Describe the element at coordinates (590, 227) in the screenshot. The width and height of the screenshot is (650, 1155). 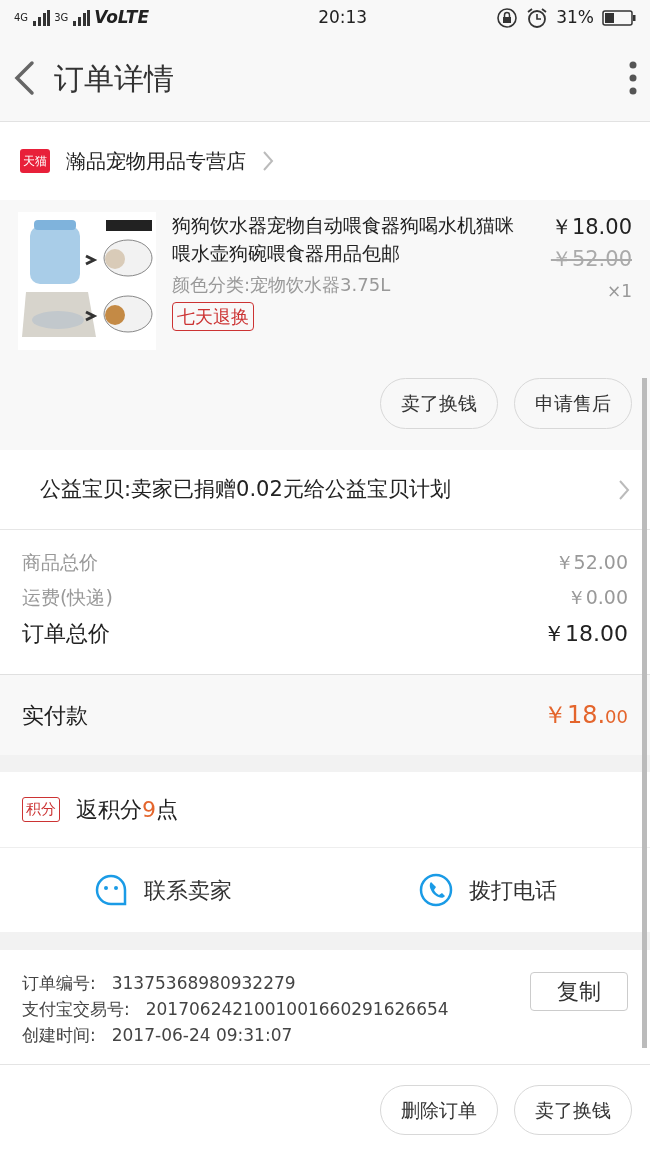
I see `product-price: ￥18.00` at that location.